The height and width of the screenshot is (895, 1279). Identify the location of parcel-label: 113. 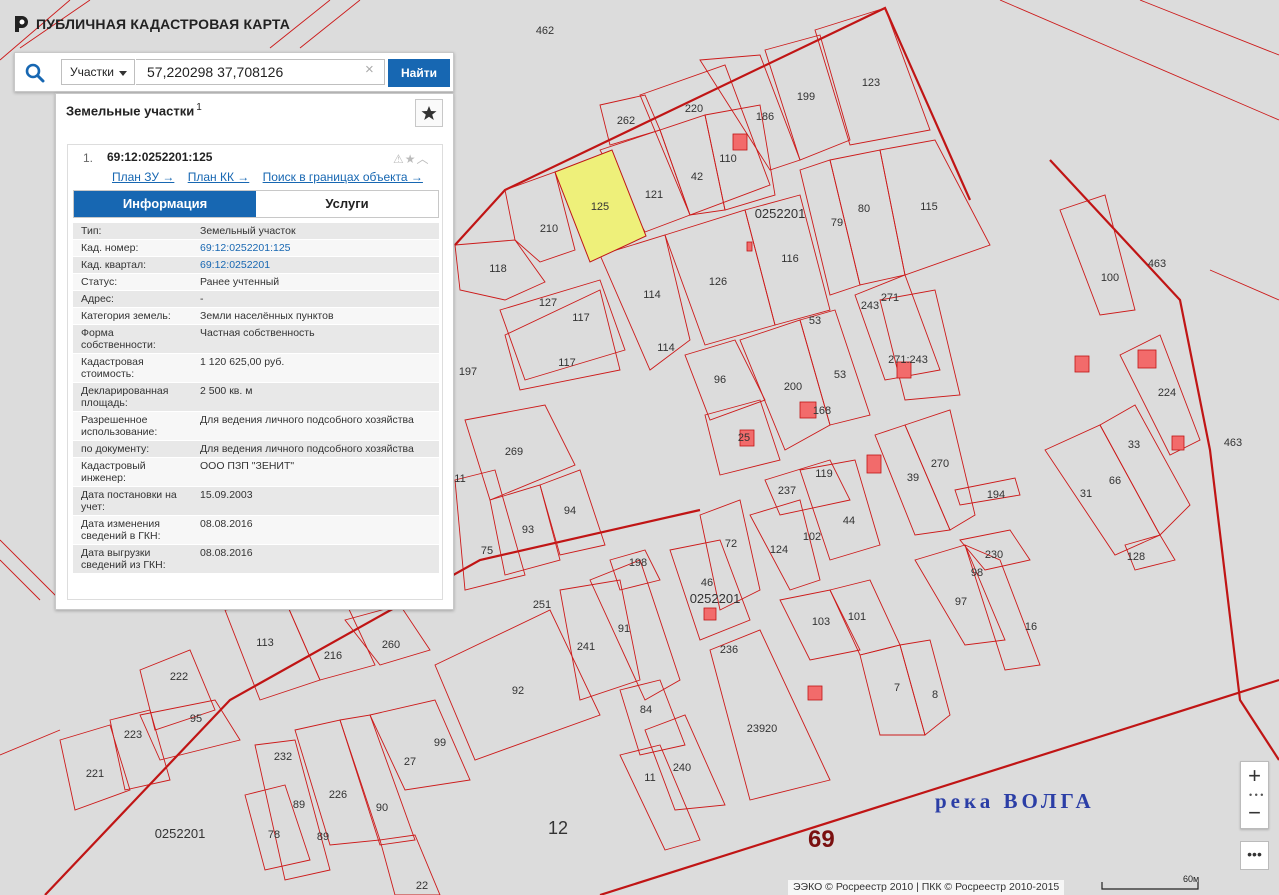
(265, 643).